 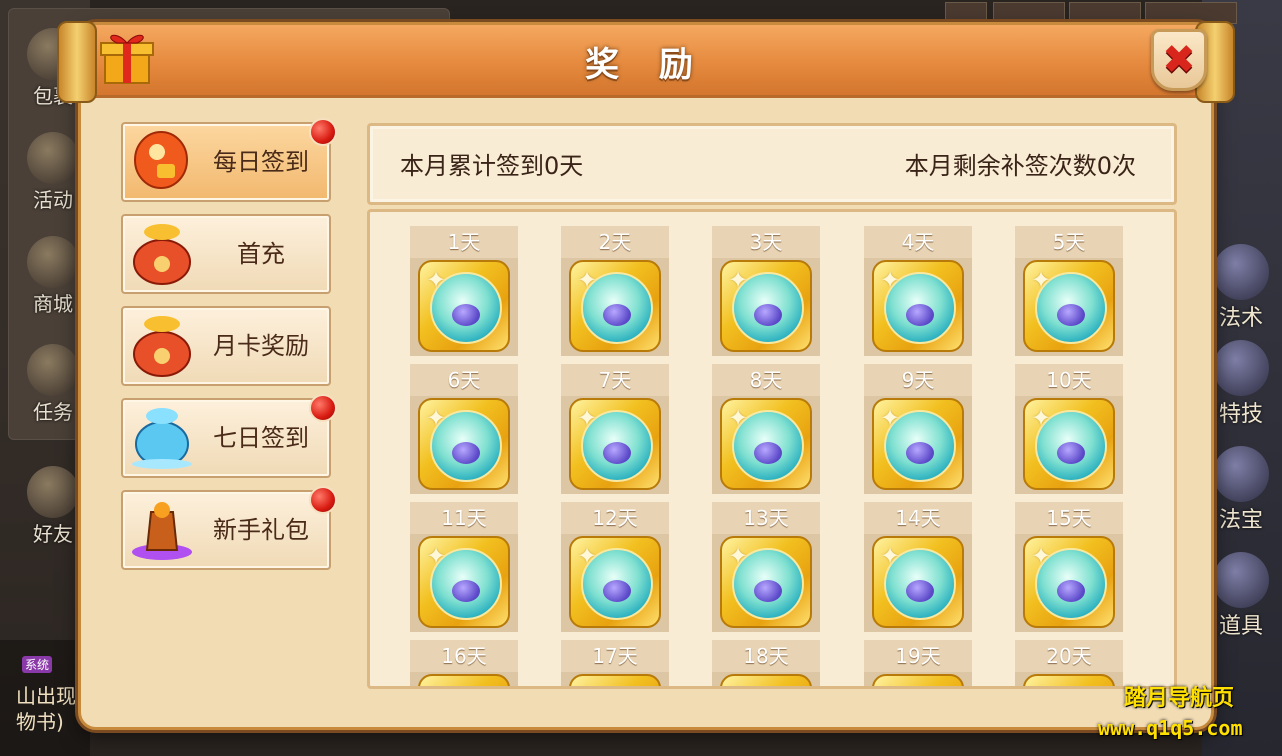 I want to click on menu-item-4: 七日签到, so click(x=229, y=436).